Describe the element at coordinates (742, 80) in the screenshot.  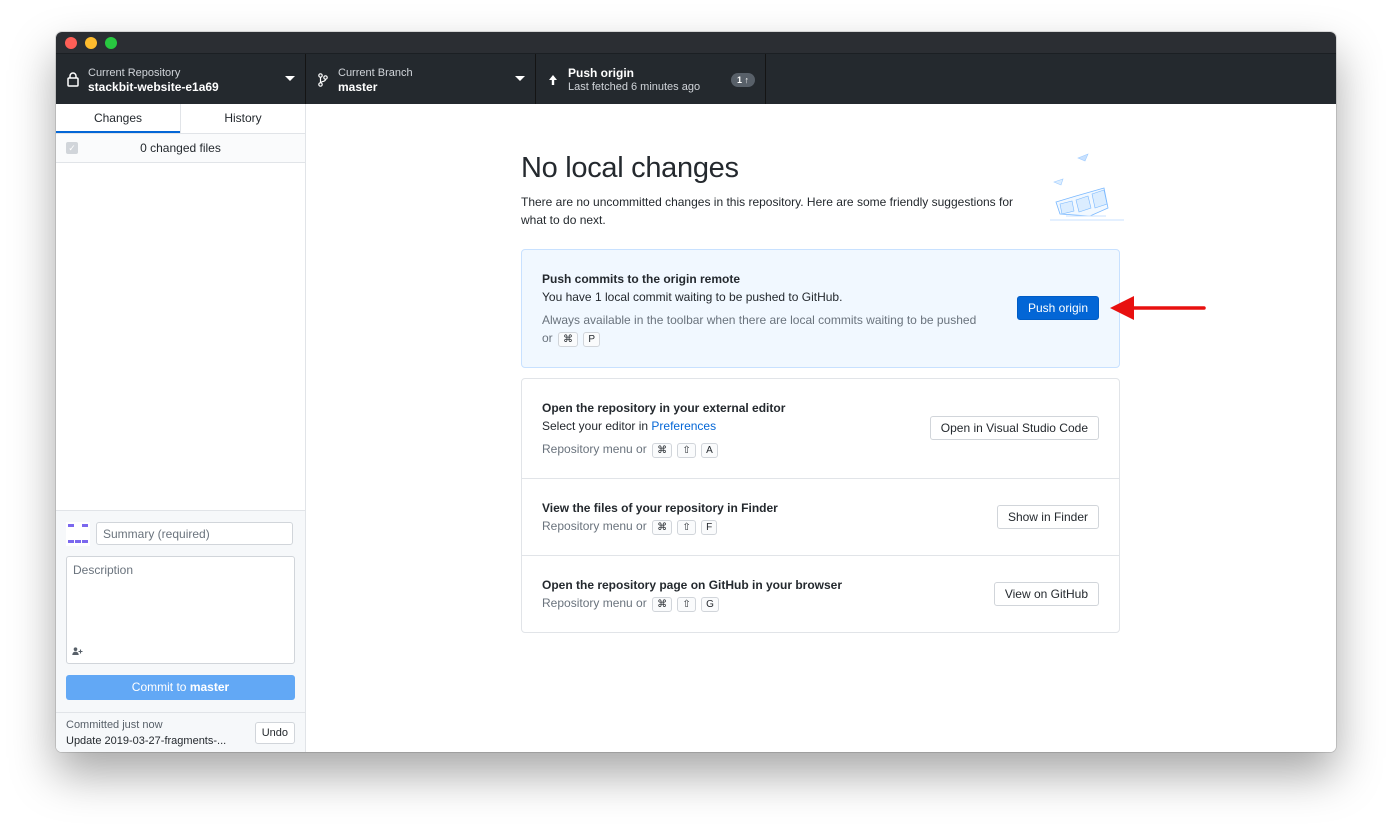
I see `ahead-count-badge: 1 ↑` at that location.